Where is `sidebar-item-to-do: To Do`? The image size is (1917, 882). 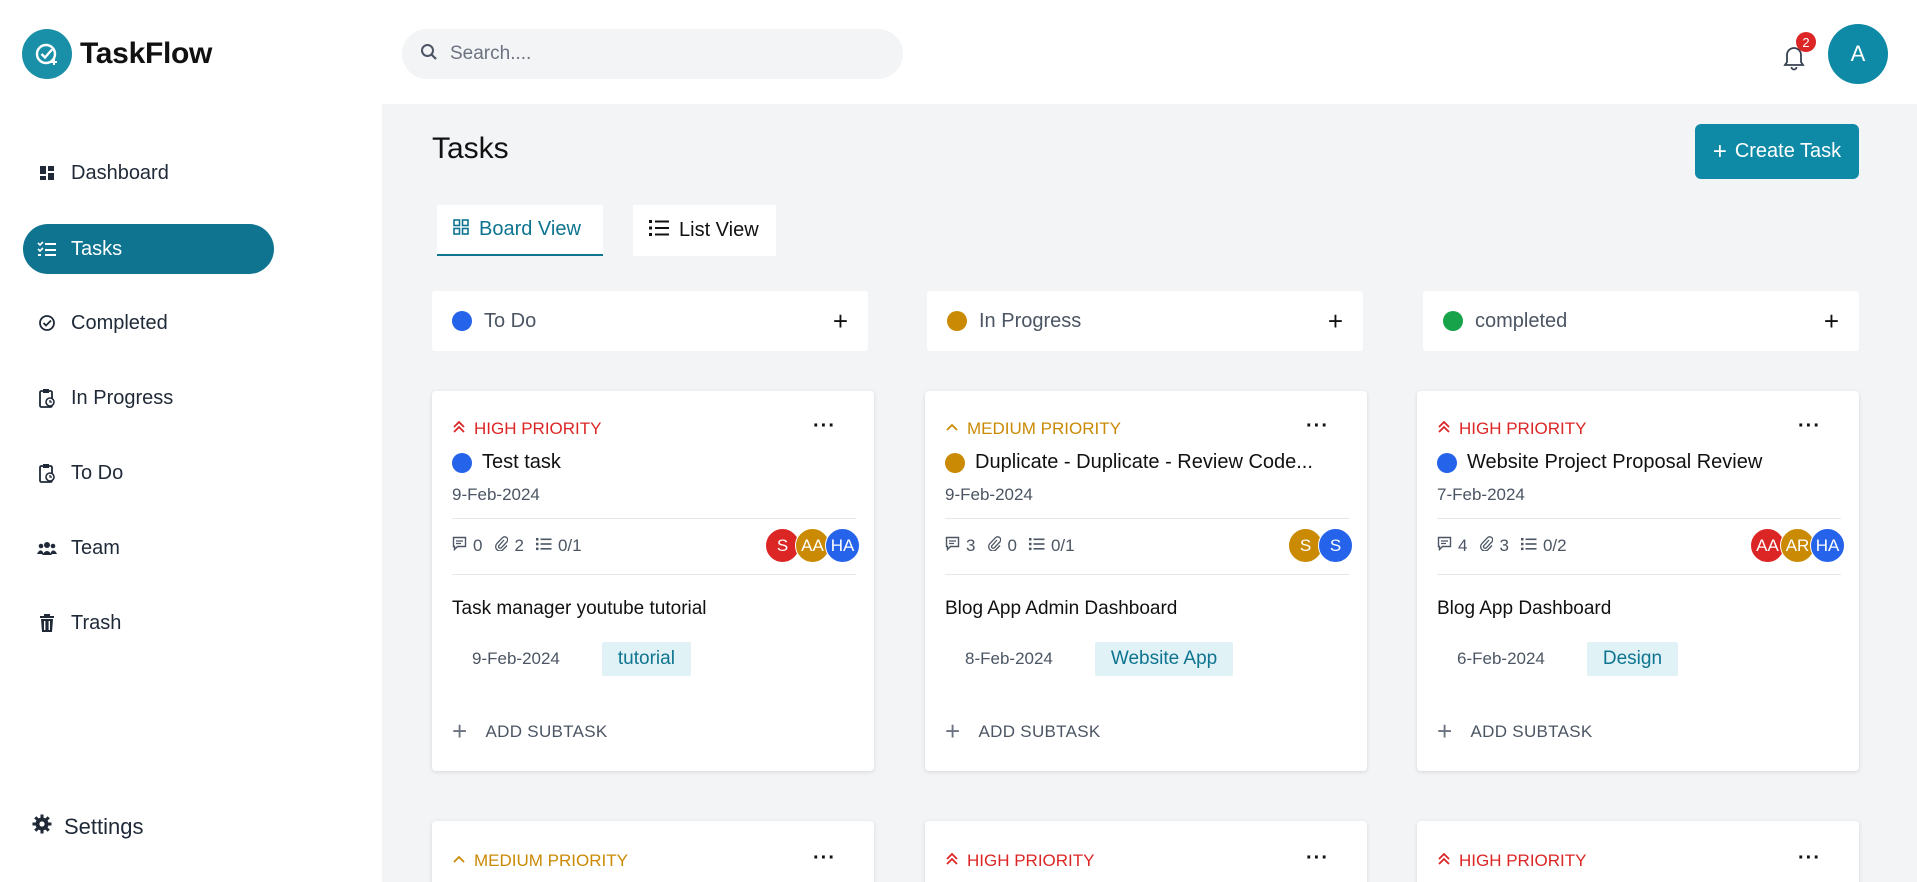
sidebar-item-to-do: To Do is located at coordinates (148, 473).